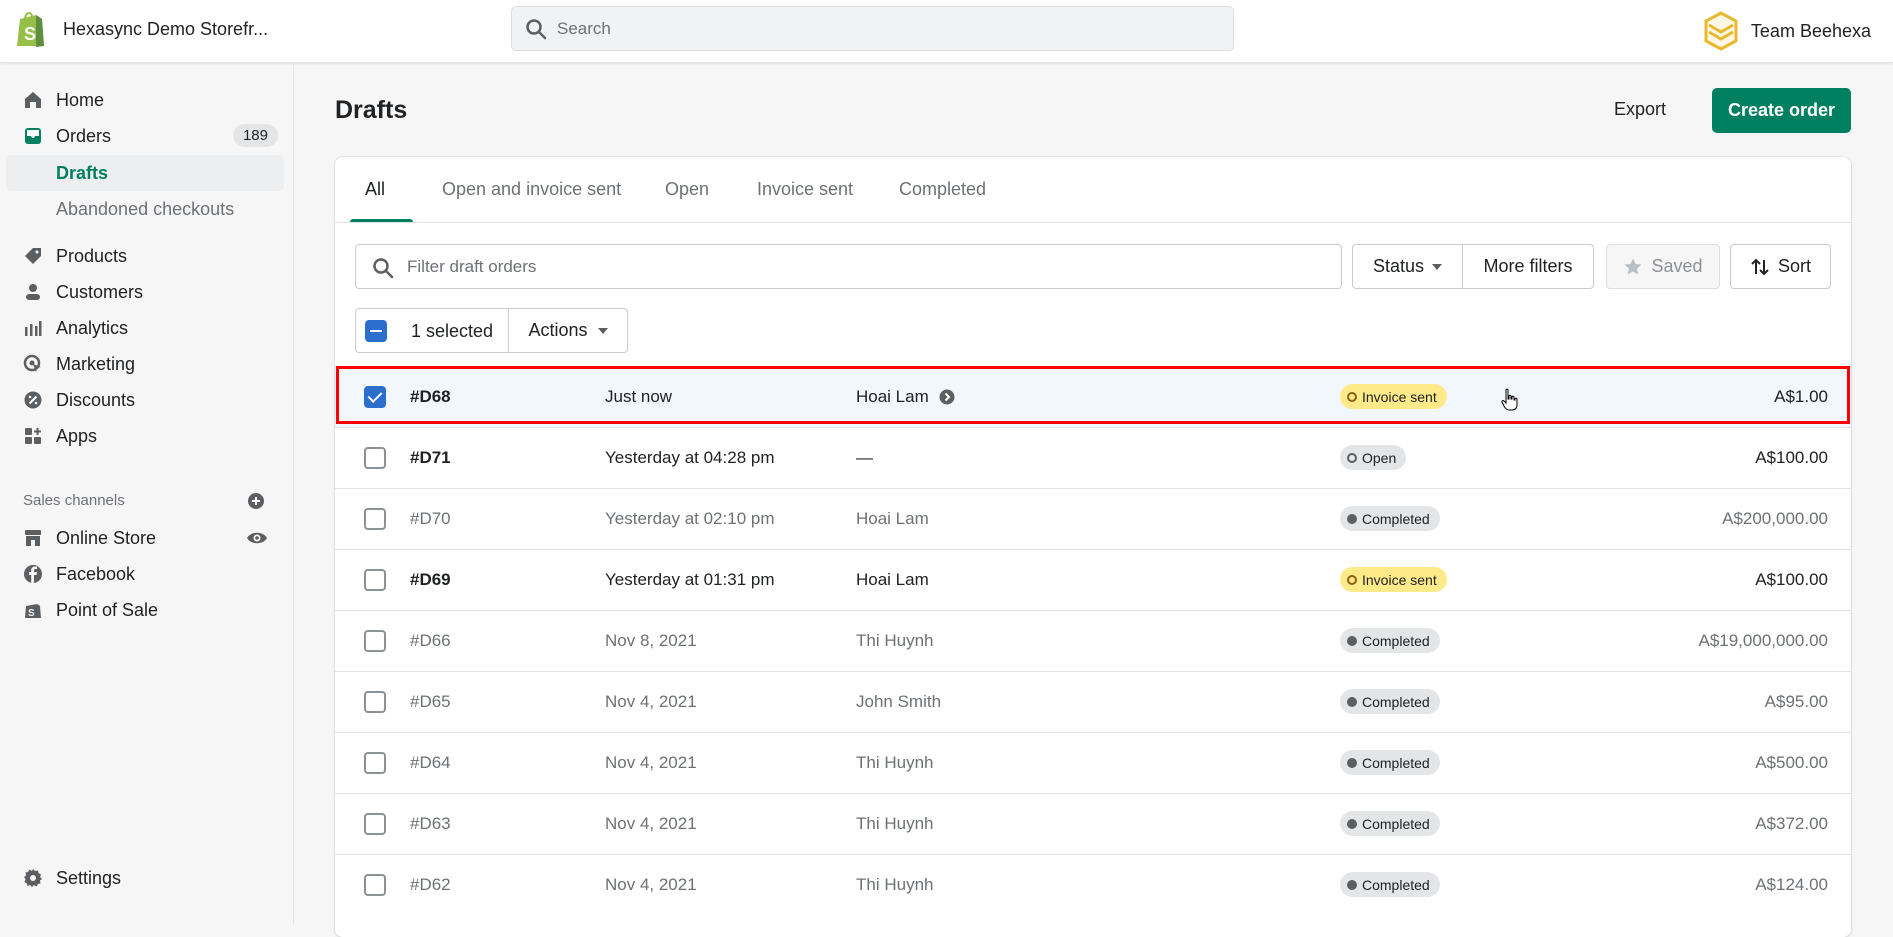 This screenshot has height=937, width=1893. I want to click on sales-channels-heading: Sales channels, so click(74, 500).